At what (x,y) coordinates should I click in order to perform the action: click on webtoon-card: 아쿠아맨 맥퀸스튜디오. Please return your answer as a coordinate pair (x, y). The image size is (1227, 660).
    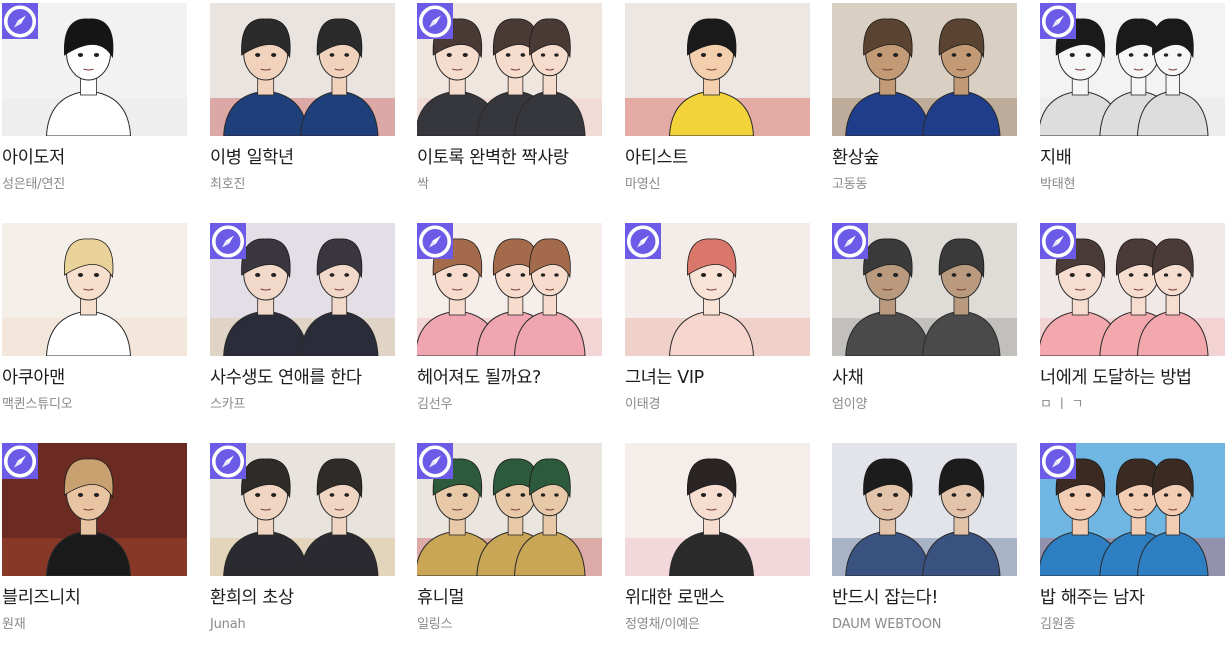
    Looking at the image, I should click on (95, 330).